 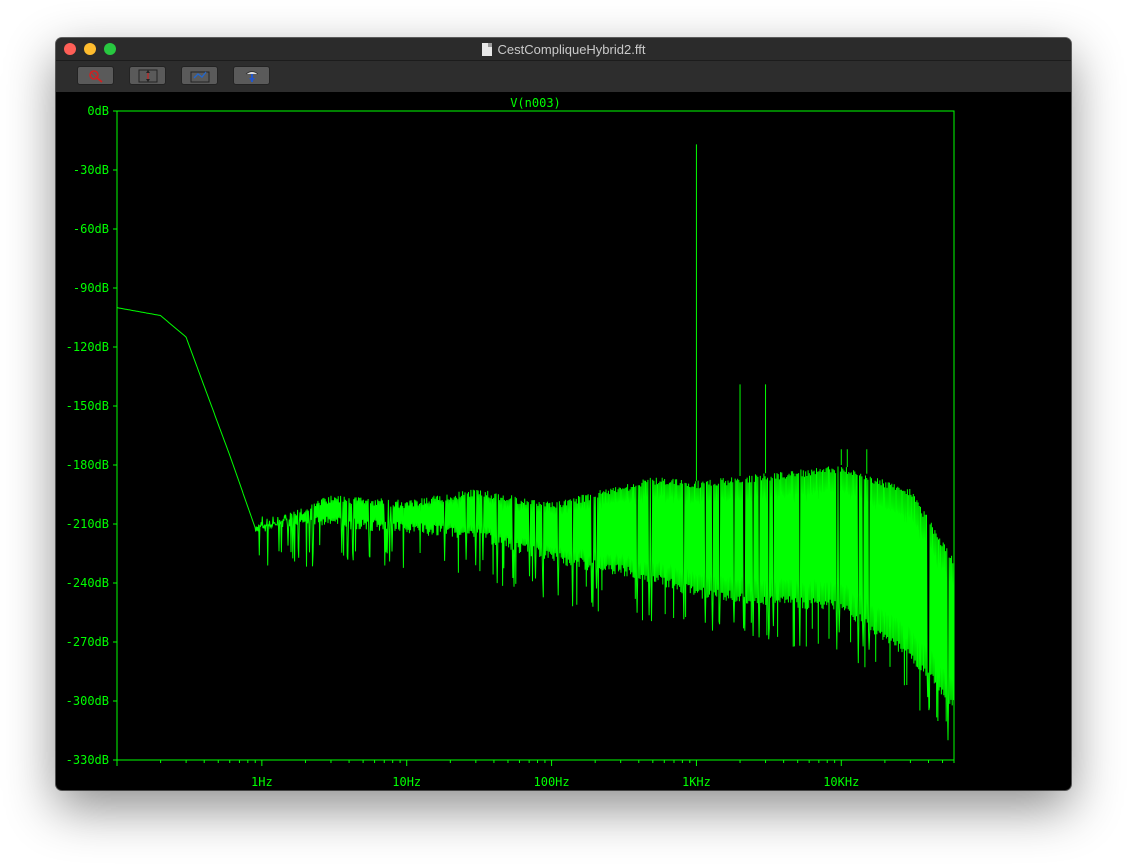 I want to click on window-title-wrap: CestCompliqueHybrid2.fft, so click(x=563, y=49).